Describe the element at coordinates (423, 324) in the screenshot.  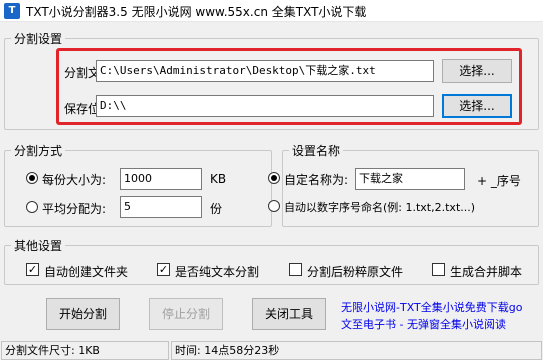
I see `promo-link-2: 文至电子书 - 无弹窗全集小说阅读` at that location.